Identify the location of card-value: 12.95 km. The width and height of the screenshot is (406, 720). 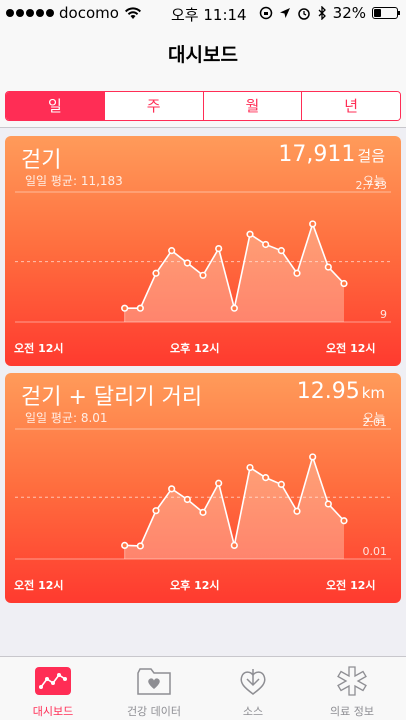
(341, 391).